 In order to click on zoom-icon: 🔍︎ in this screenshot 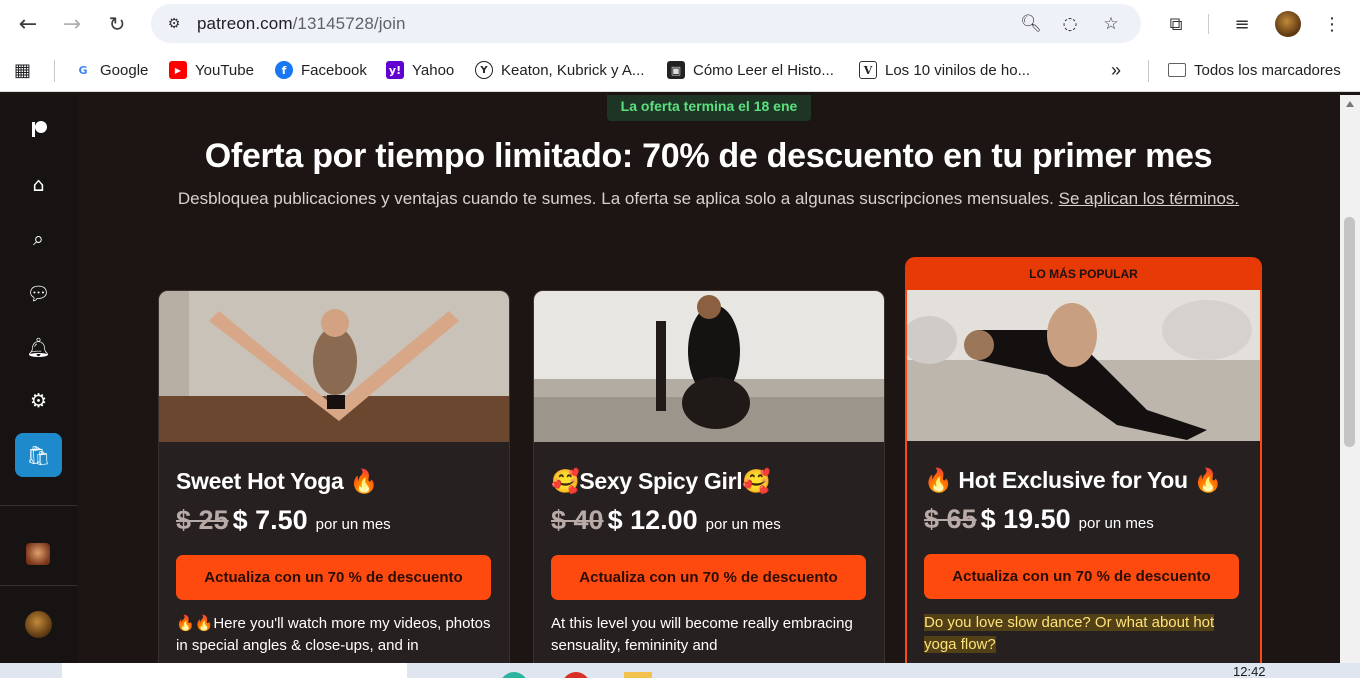, I will do `click(1031, 24)`.